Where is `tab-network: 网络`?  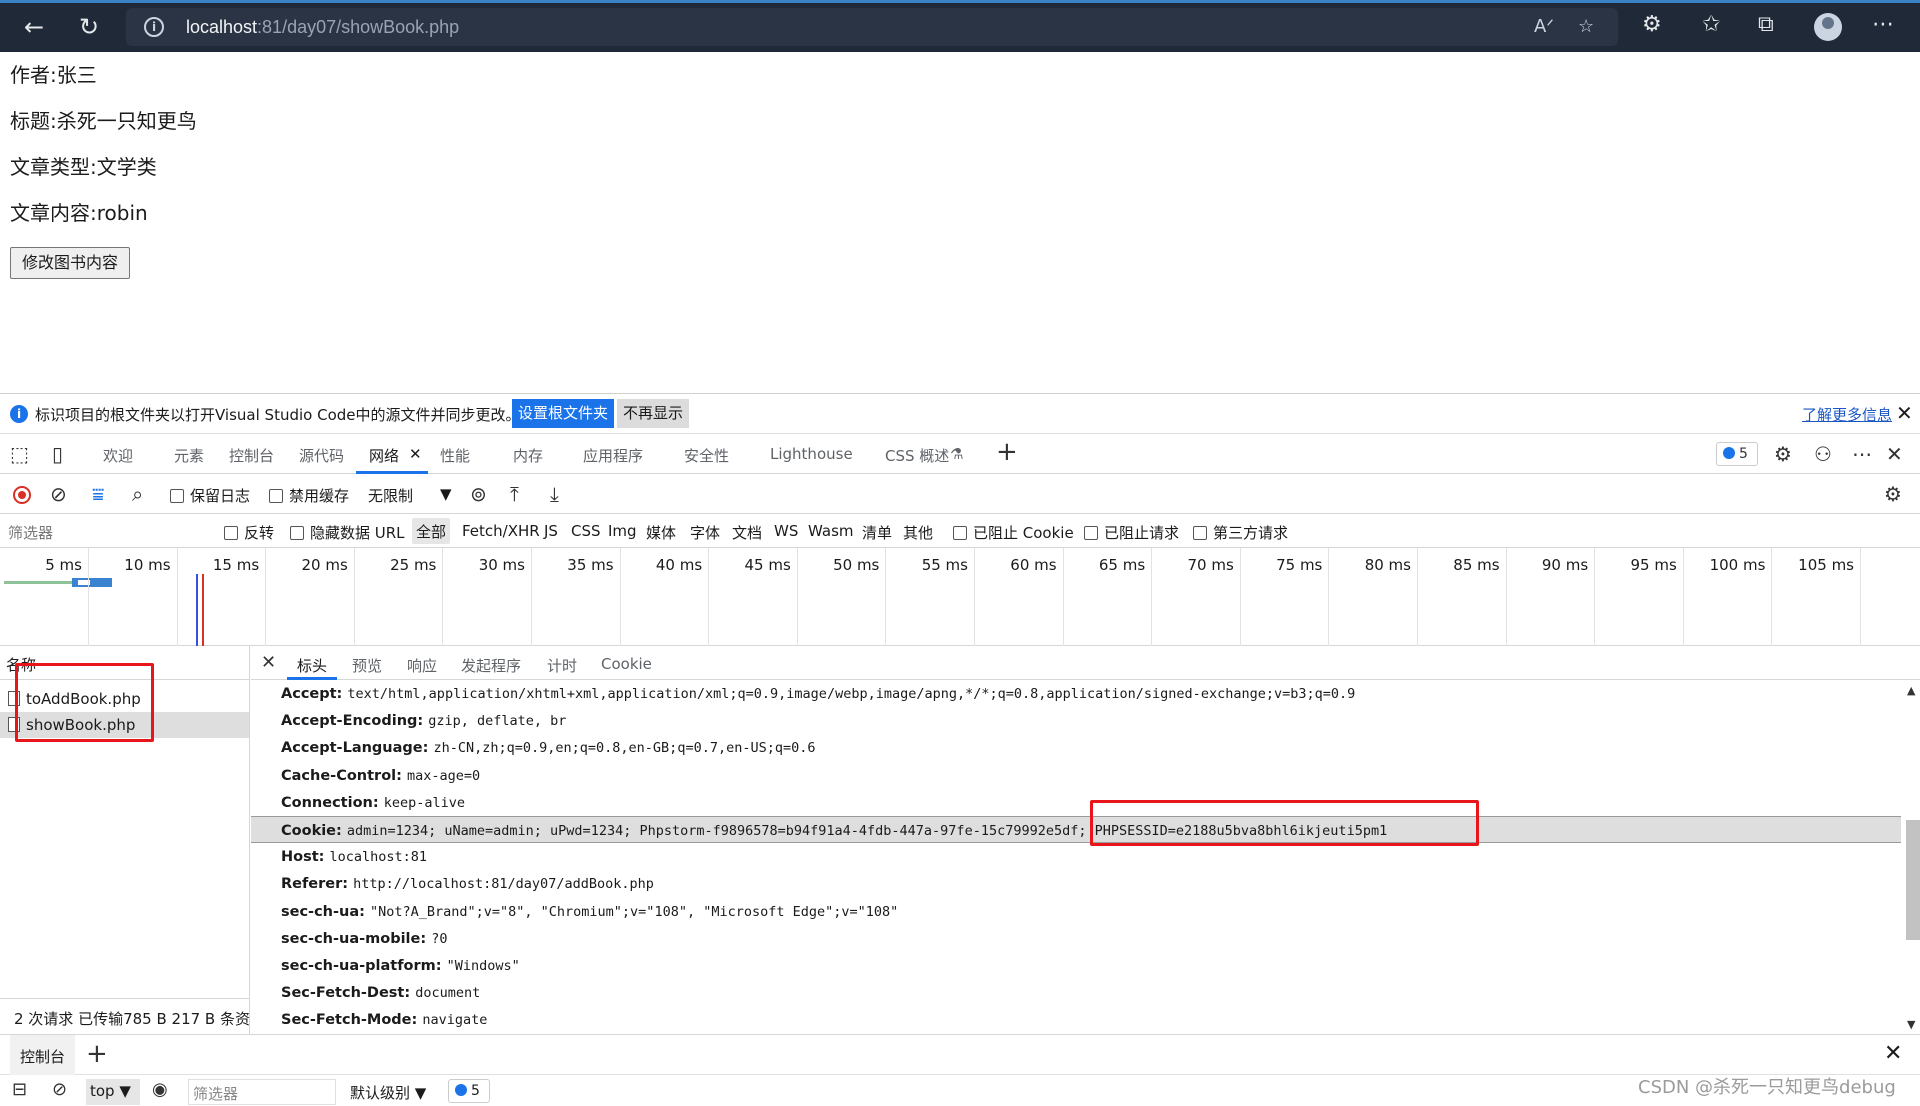
tab-network: 网络 is located at coordinates (384, 455).